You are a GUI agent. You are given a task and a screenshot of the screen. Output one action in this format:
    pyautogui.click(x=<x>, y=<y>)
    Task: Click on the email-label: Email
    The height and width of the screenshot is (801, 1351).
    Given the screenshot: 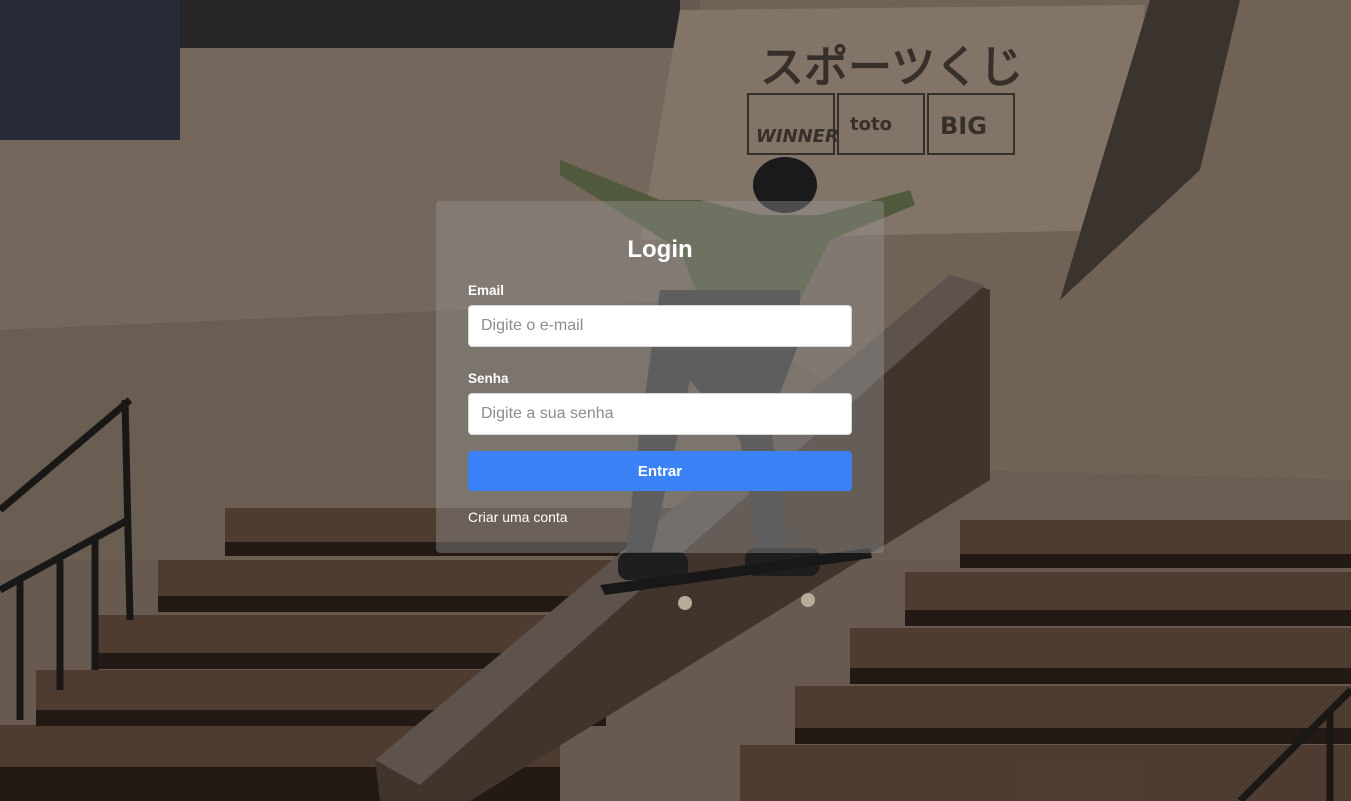 What is the action you would take?
    pyautogui.click(x=486, y=290)
    